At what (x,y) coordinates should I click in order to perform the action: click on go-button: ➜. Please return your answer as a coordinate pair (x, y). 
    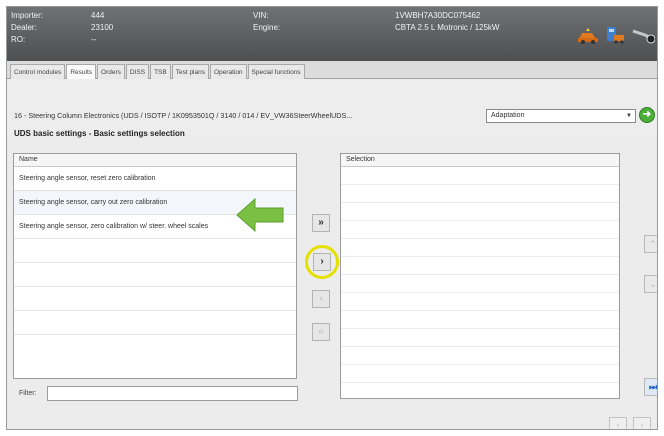
    Looking at the image, I should click on (647, 115).